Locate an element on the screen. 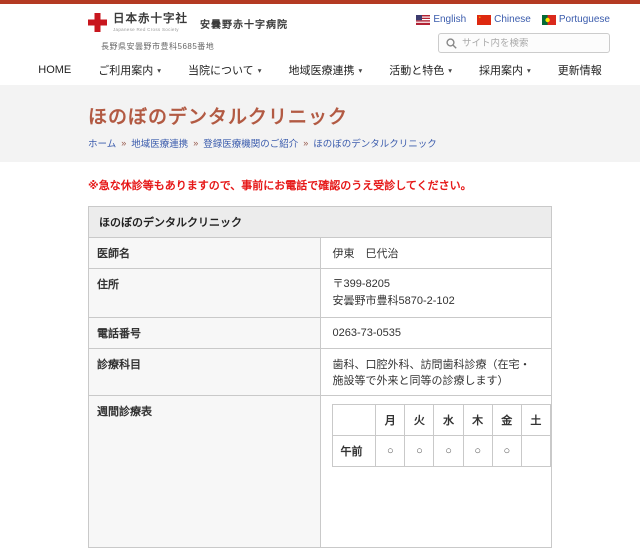 The width and height of the screenshot is (640, 548). schedule-row-morning: 午前 ○ ○ ○ ○ ○ is located at coordinates (441, 451).